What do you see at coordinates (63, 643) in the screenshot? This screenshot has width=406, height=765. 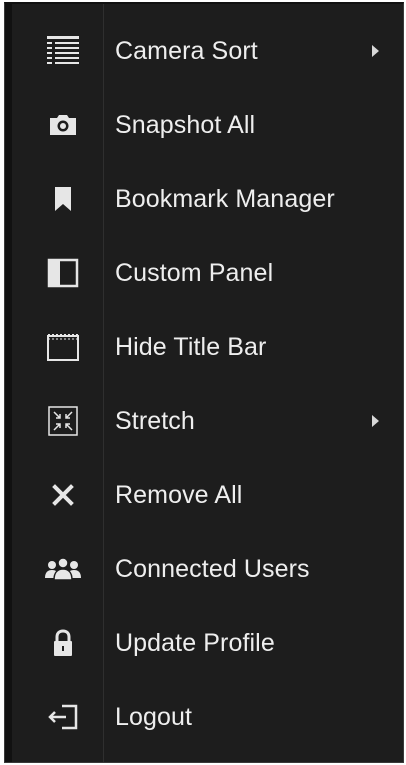 I see `lock-icon` at bounding box center [63, 643].